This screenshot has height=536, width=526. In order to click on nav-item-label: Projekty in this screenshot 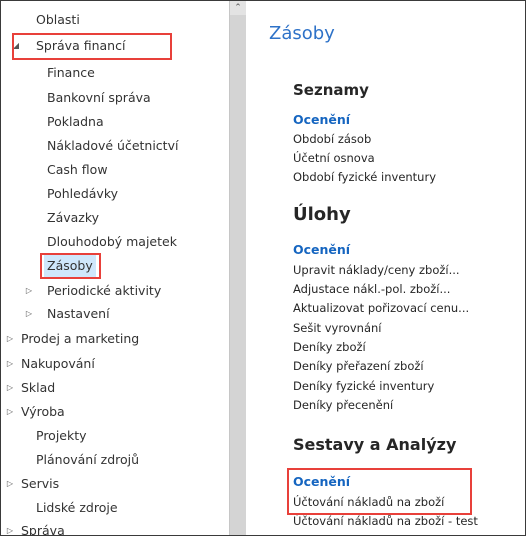, I will do `click(61, 435)`.